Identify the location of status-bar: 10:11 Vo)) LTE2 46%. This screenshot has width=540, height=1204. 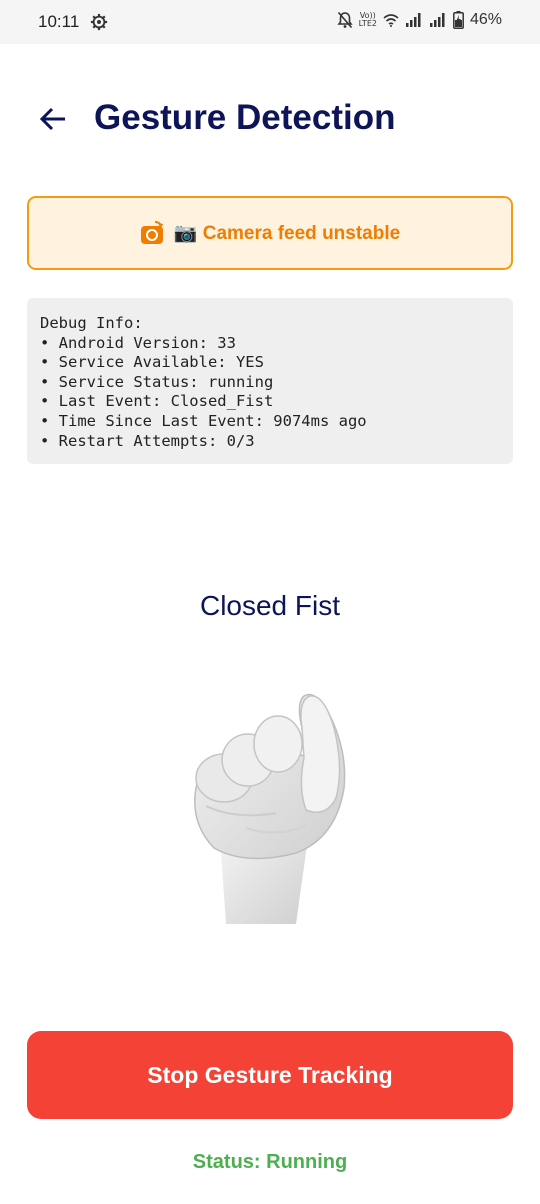
(270, 22).